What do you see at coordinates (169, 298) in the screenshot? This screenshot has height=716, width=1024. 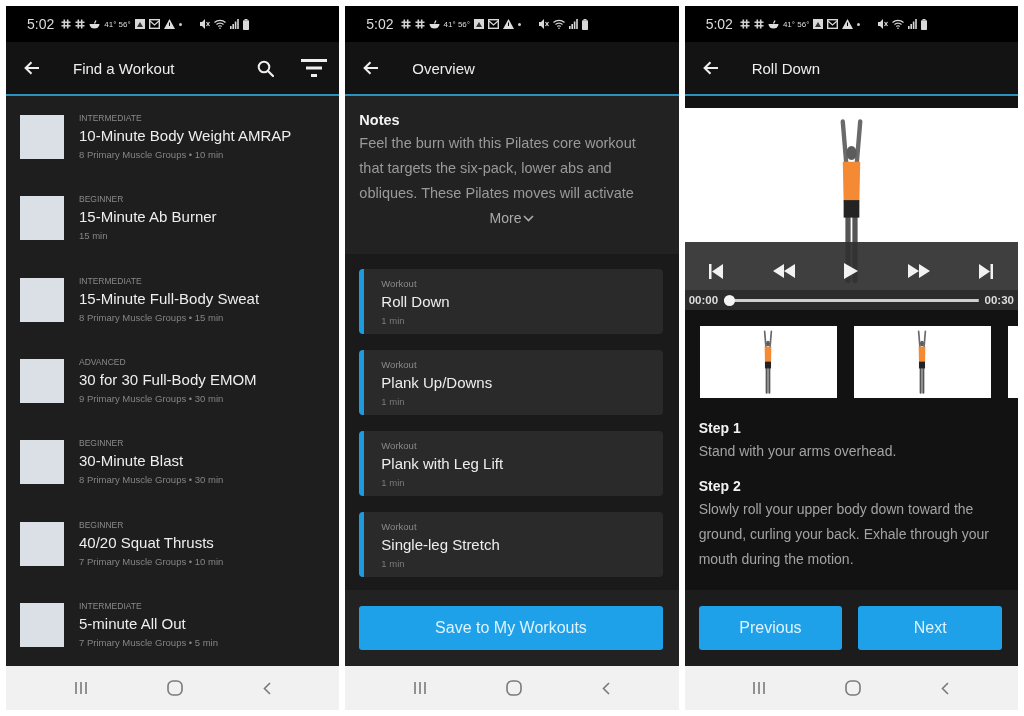 I see `workout-title: 15-Minute Full-Body Sweat` at bounding box center [169, 298].